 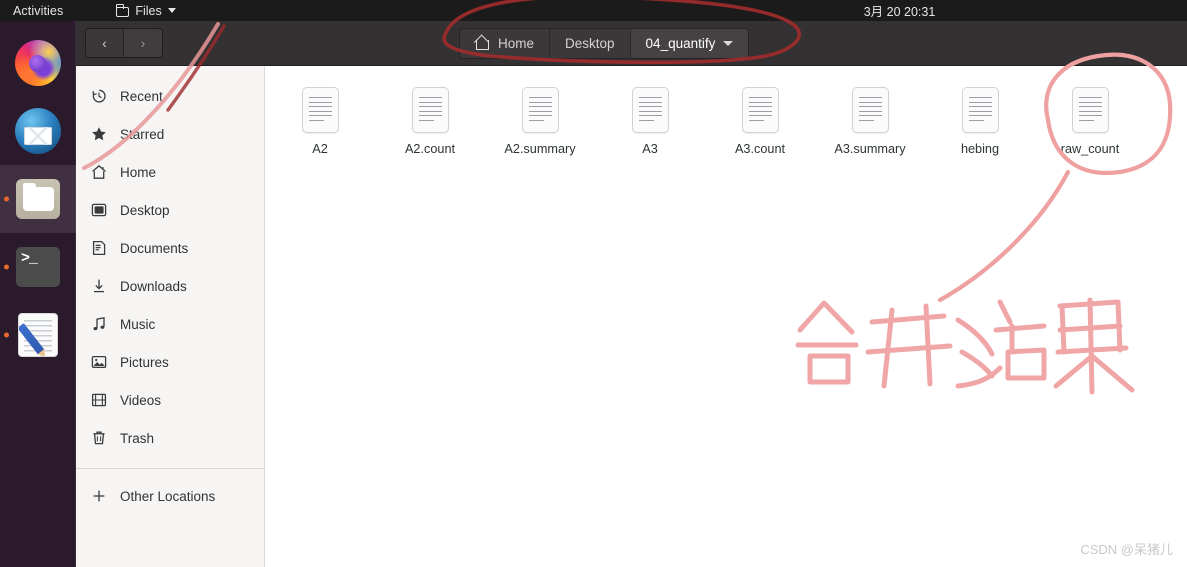 I want to click on file-name-label: hebing, so click(x=980, y=149).